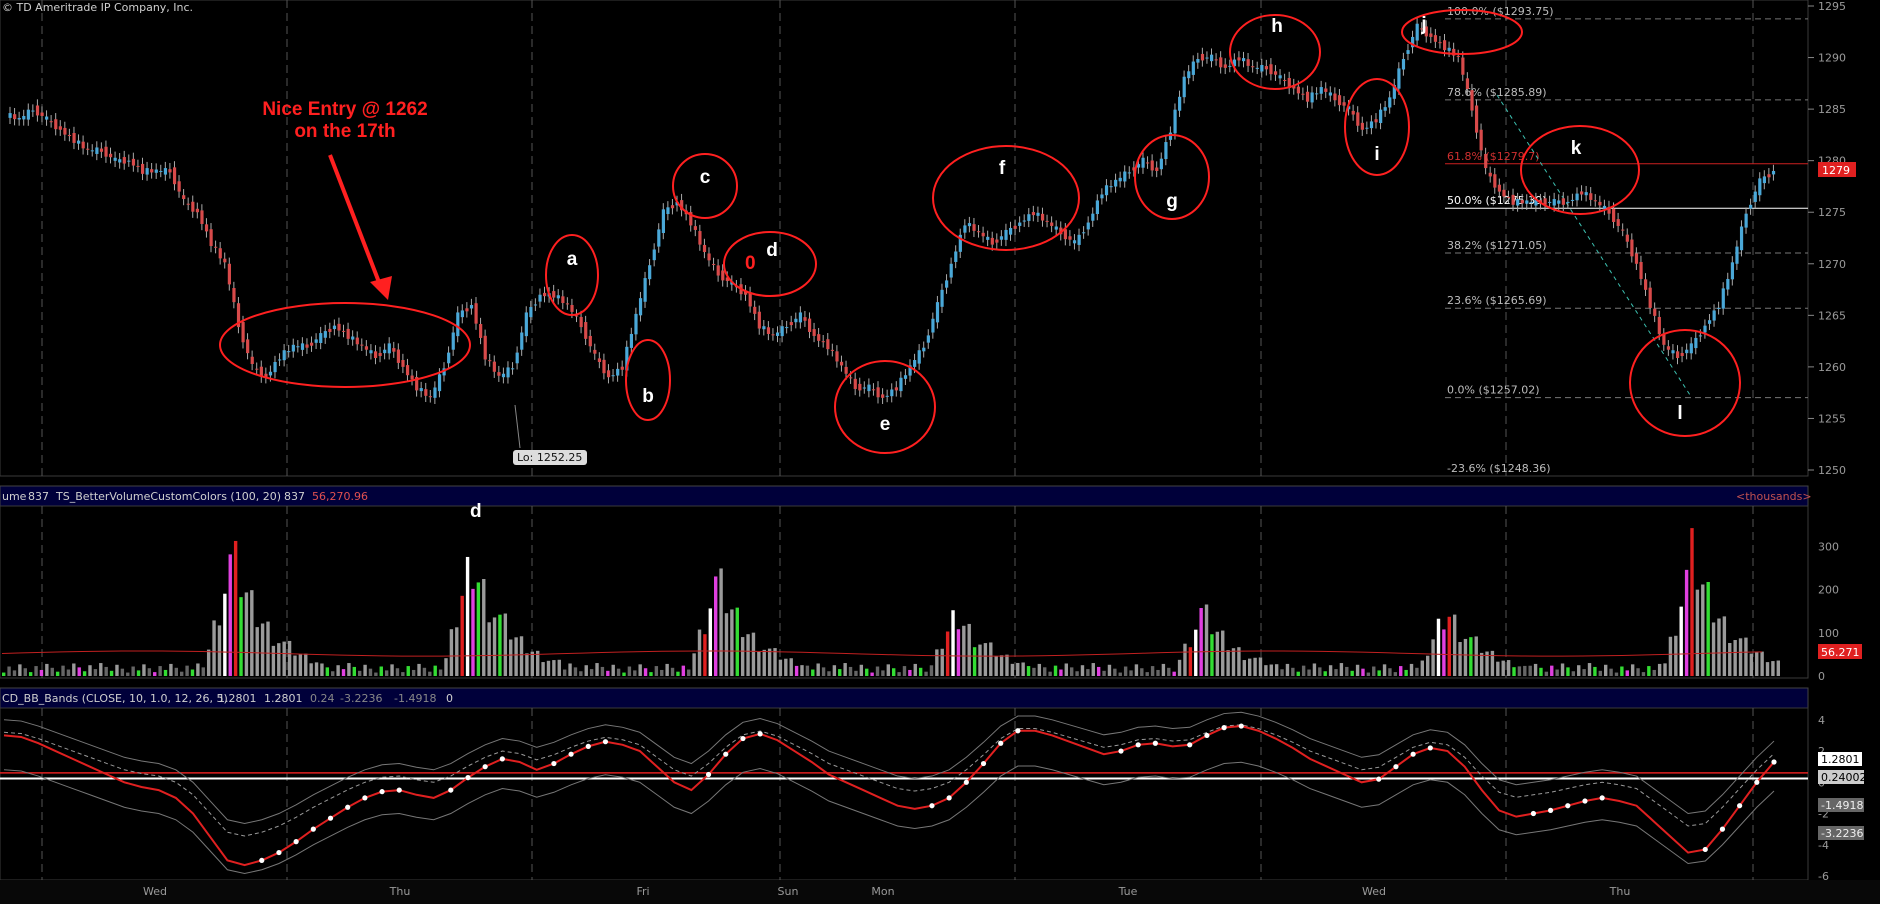  What do you see at coordinates (1376, 154) in the screenshot?
I see `circle-label: i` at bounding box center [1376, 154].